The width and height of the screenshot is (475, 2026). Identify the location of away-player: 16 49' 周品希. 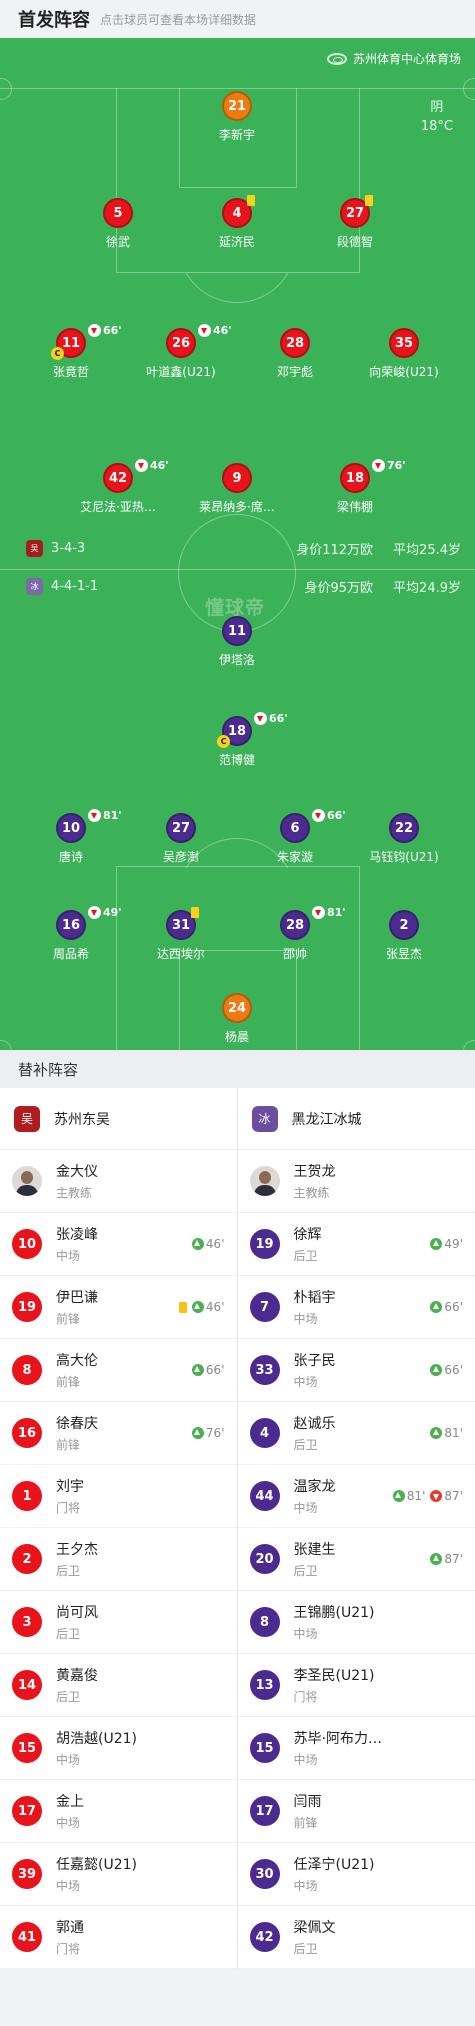
(71, 934).